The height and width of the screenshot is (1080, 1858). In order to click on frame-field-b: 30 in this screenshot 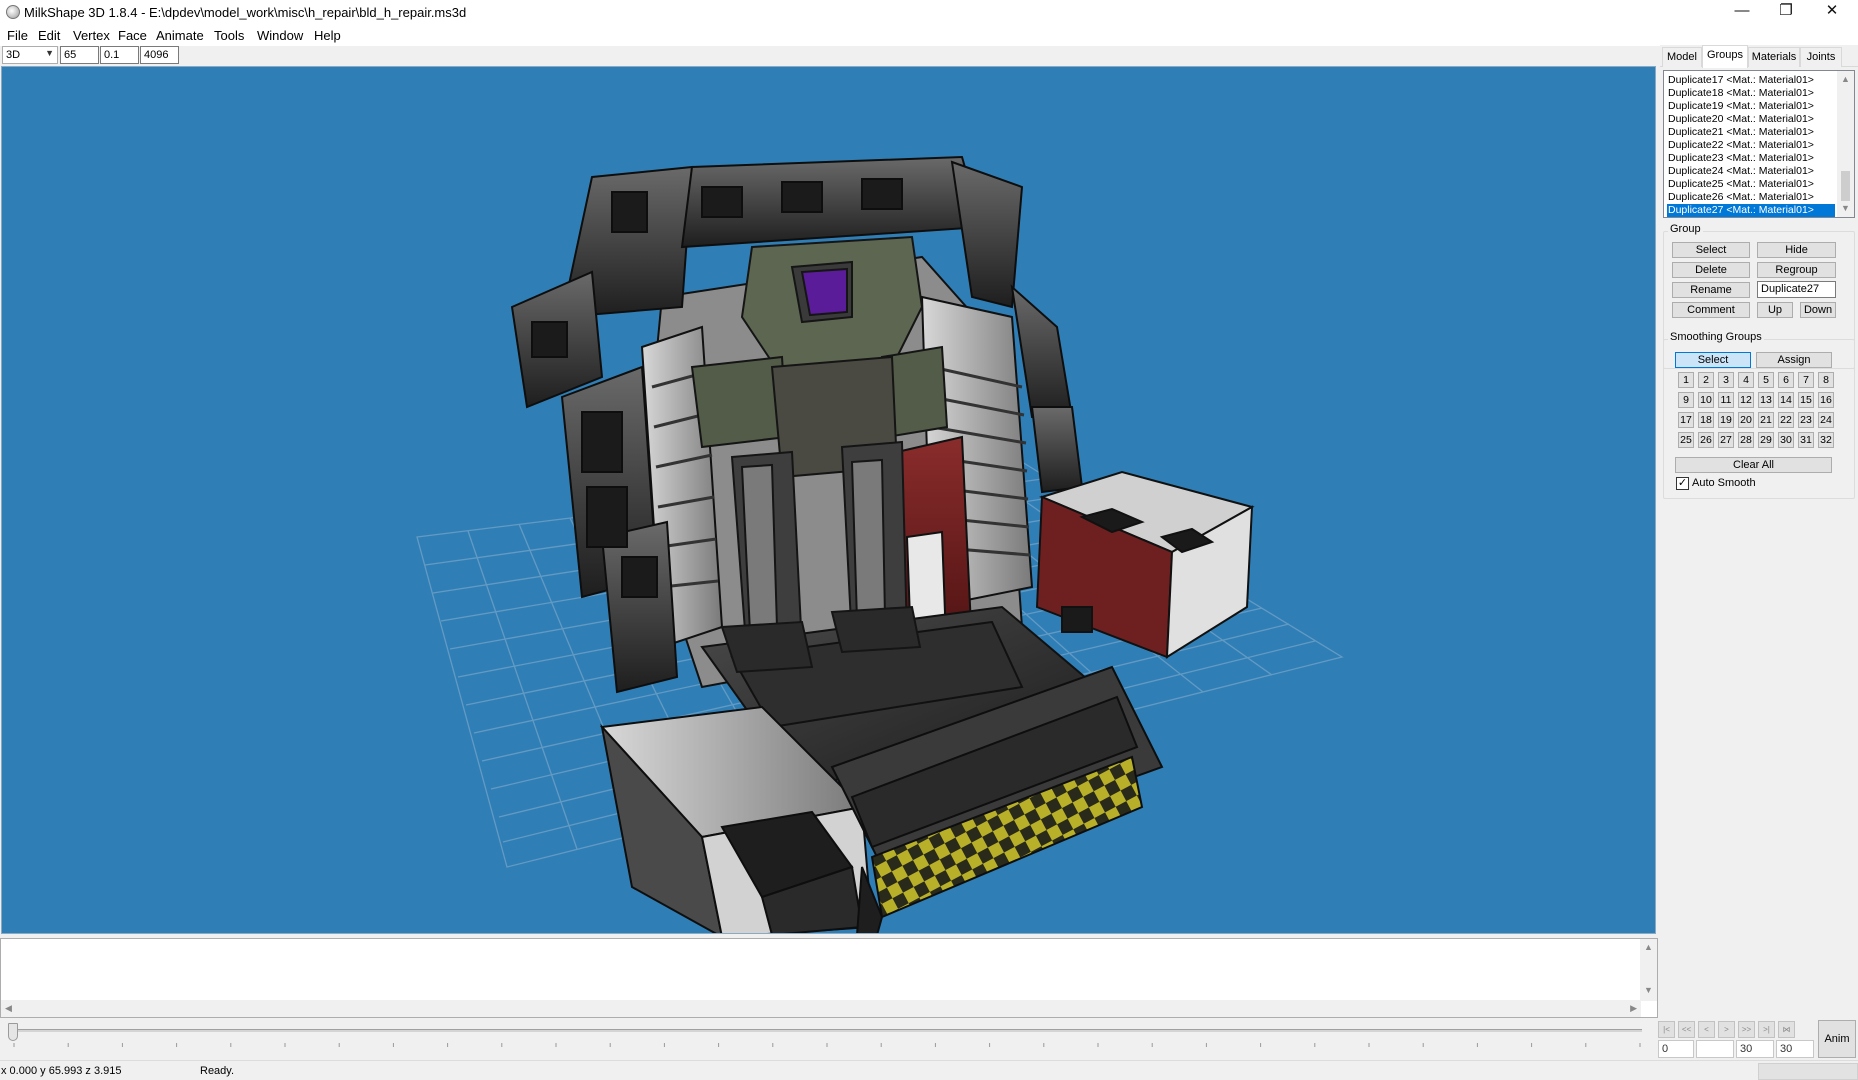, I will do `click(1795, 1049)`.